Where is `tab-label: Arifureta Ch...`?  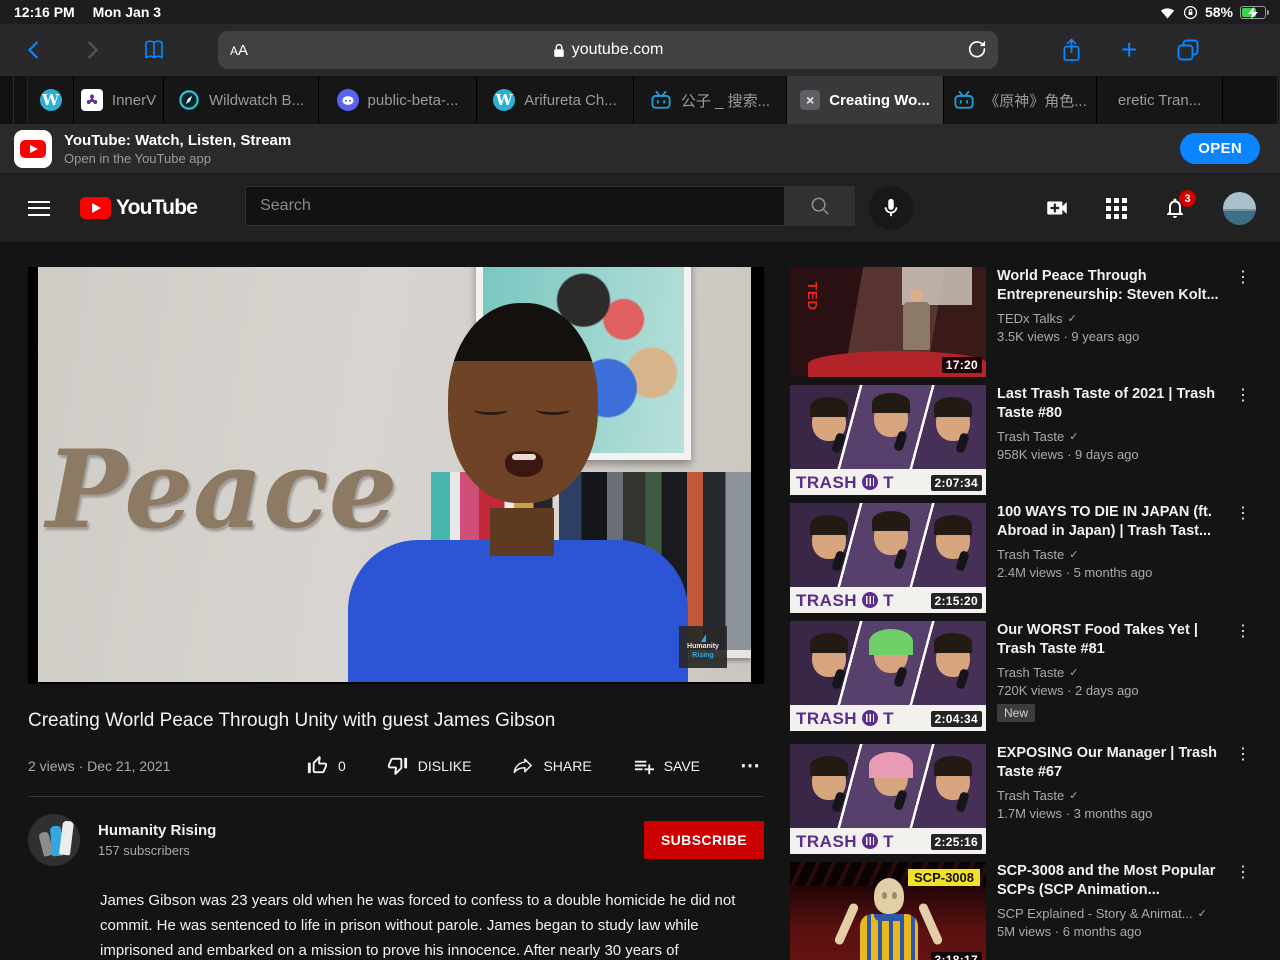
tab-label: Arifureta Ch... is located at coordinates (570, 100).